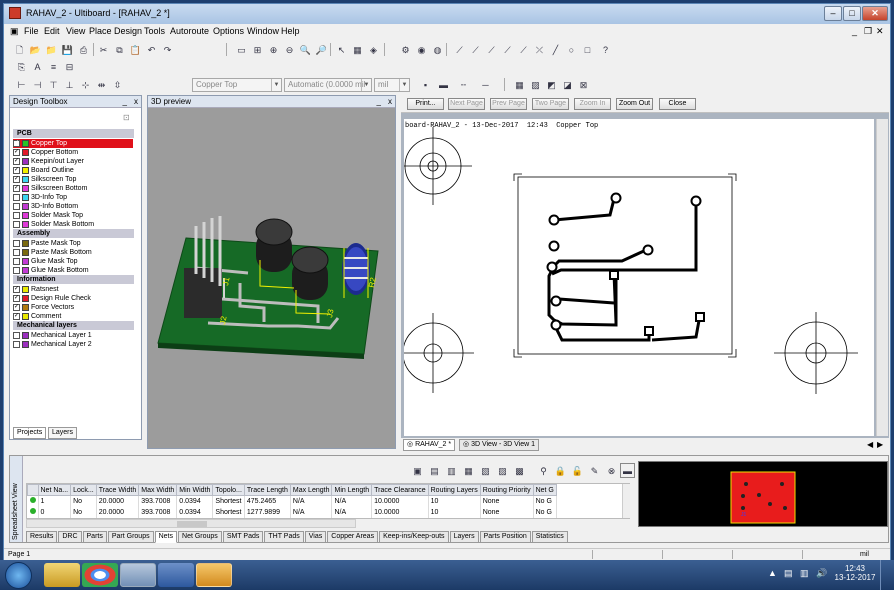 The image size is (894, 590). What do you see at coordinates (69, 84) in the screenshot?
I see `align-bottom-icon: ⊥` at bounding box center [69, 84].